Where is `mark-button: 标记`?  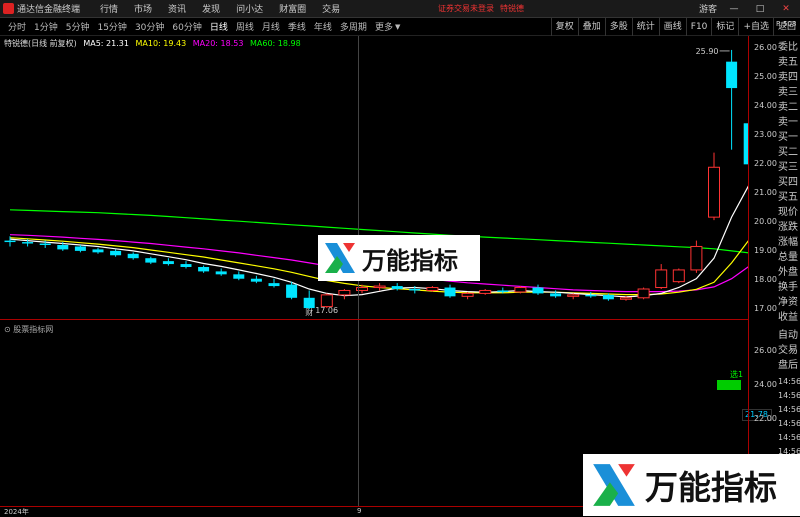 mark-button: 标记 is located at coordinates (724, 27).